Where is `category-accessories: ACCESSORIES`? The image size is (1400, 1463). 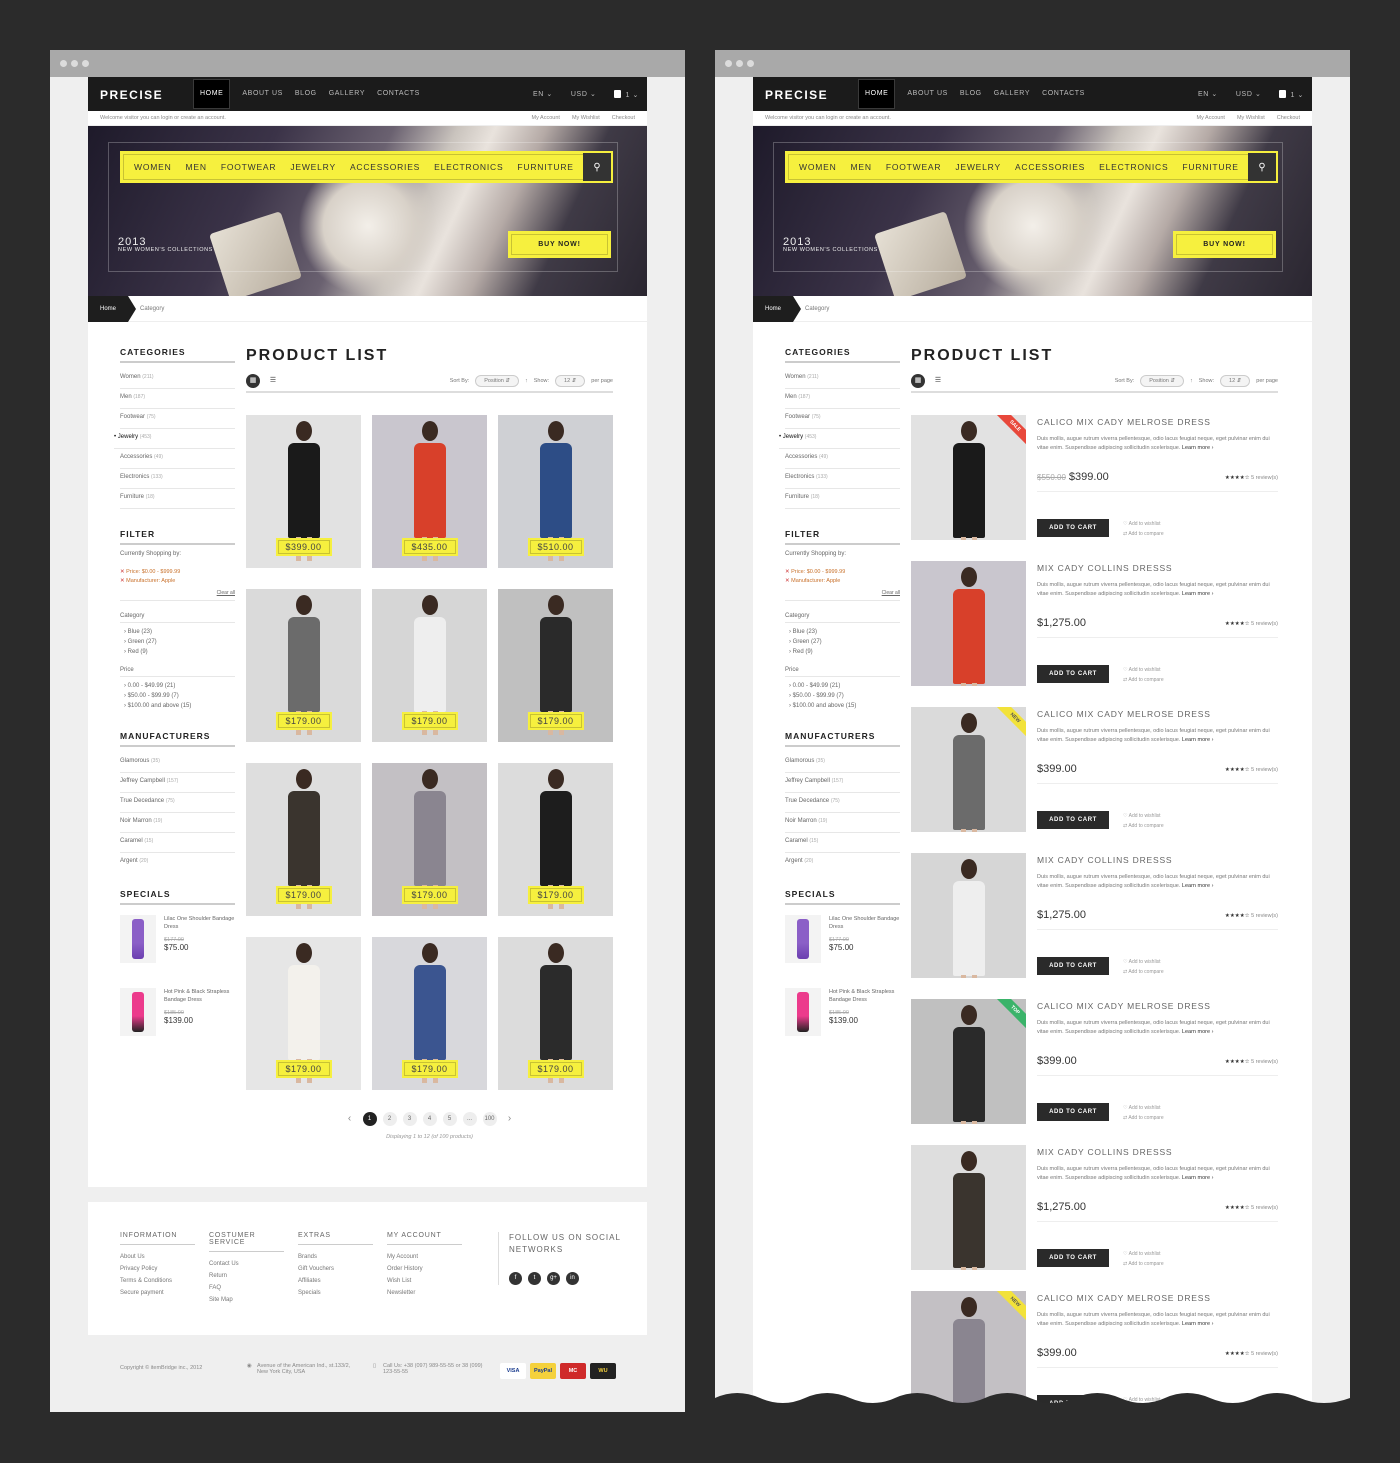
category-accessories: ACCESSORIES is located at coordinates (1050, 167).